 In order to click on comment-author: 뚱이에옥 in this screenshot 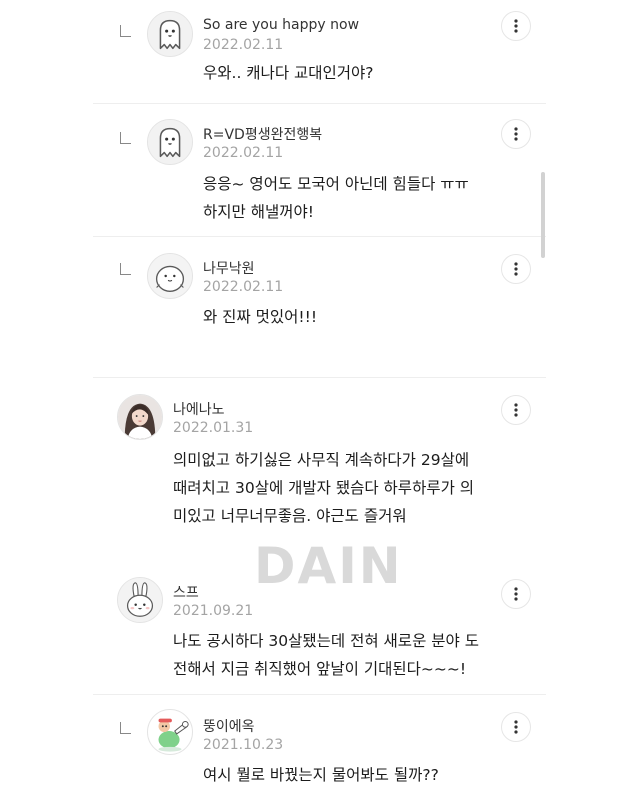, I will do `click(229, 726)`.